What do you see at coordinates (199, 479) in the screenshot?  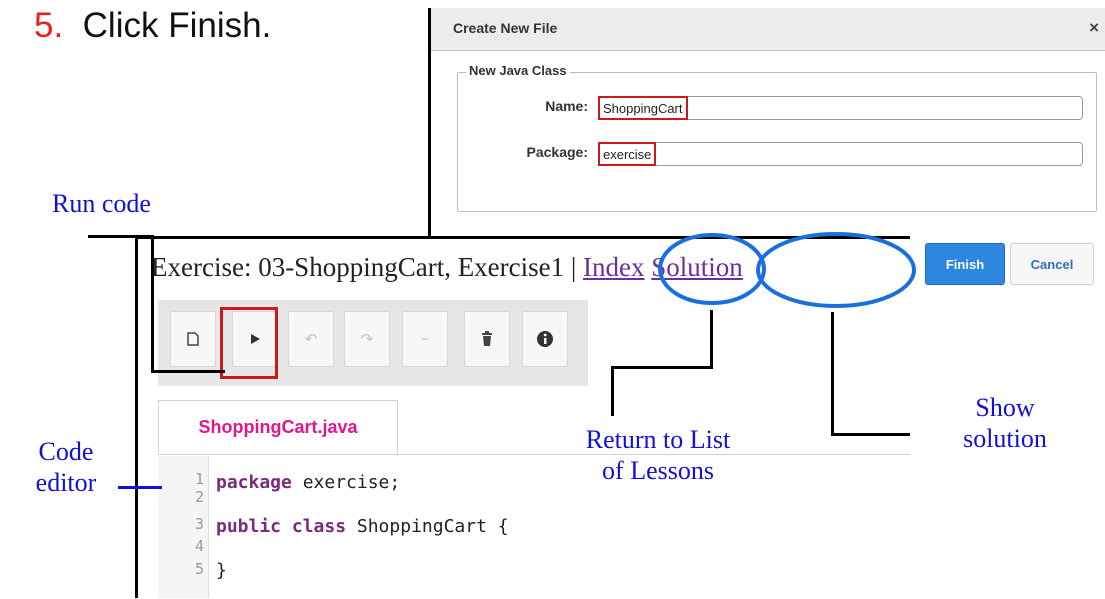 I see `line-number: 1` at bounding box center [199, 479].